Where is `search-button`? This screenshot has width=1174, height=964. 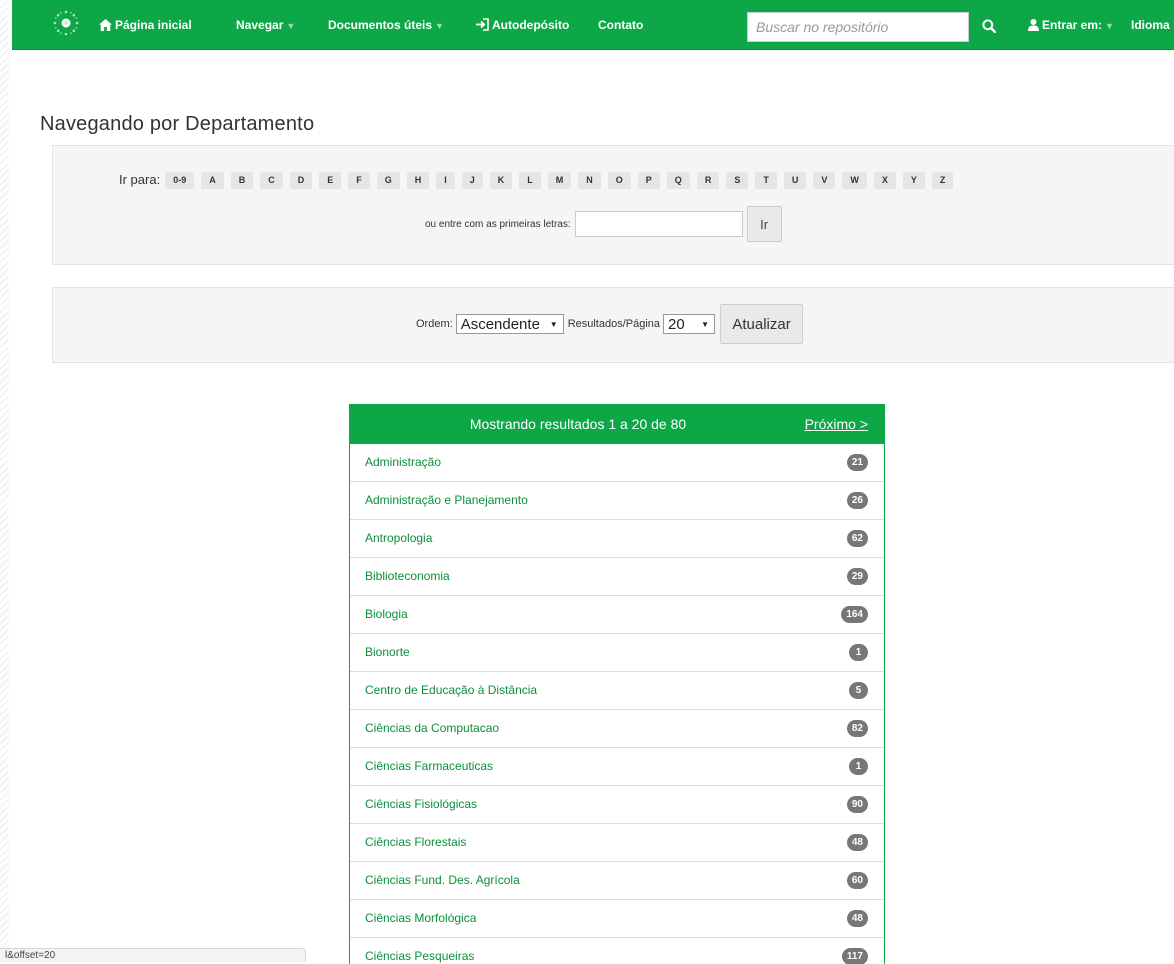
search-button is located at coordinates (989, 27).